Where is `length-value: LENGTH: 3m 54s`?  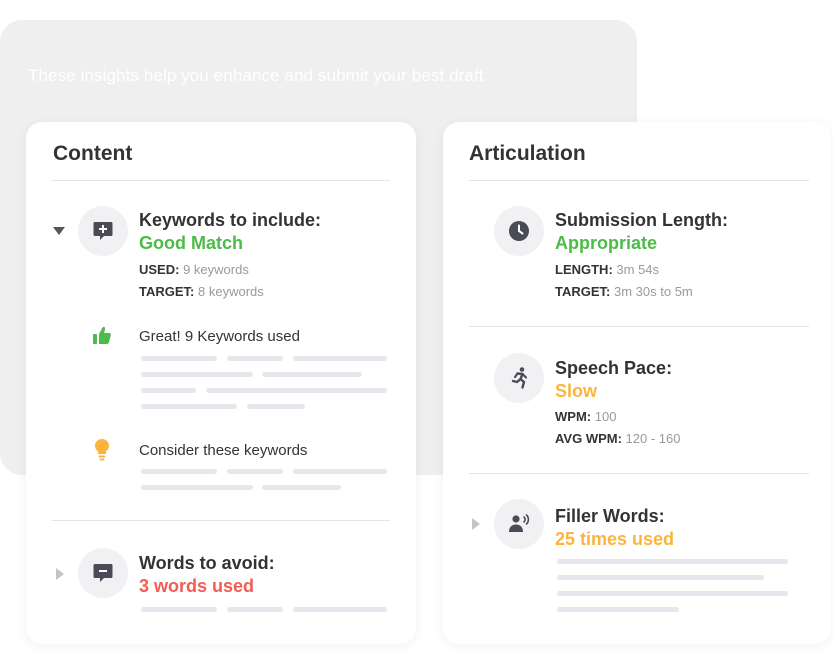 length-value: LENGTH: 3m 54s is located at coordinates (607, 269).